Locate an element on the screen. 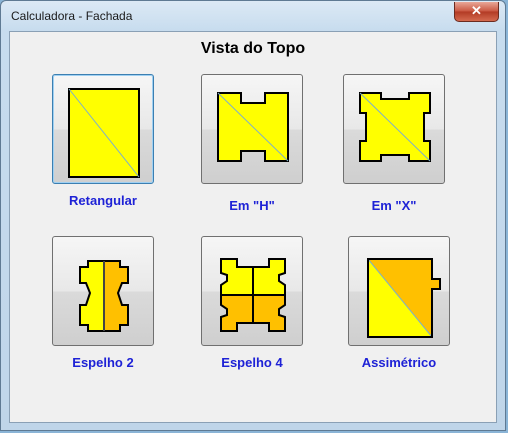 This screenshot has width=508, height=433. option-espelho-4: Espelho 4 is located at coordinates (253, 303).